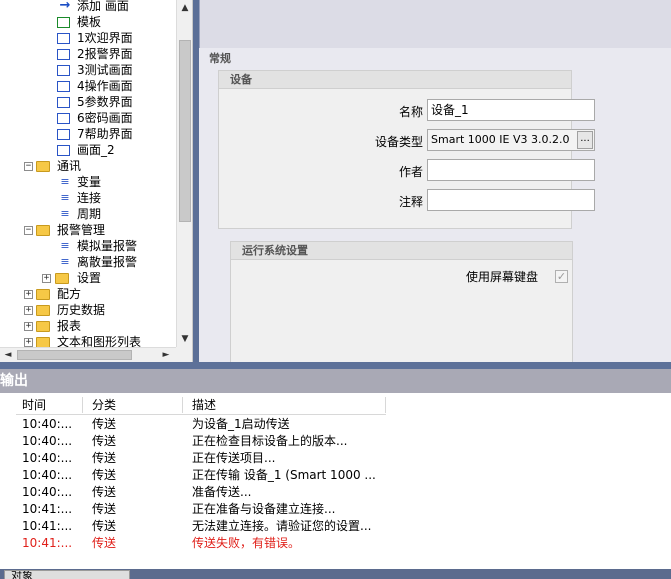 This screenshot has width=671, height=579. Describe the element at coordinates (65, 197) in the screenshot. I see `connection-icon: ≡` at that location.